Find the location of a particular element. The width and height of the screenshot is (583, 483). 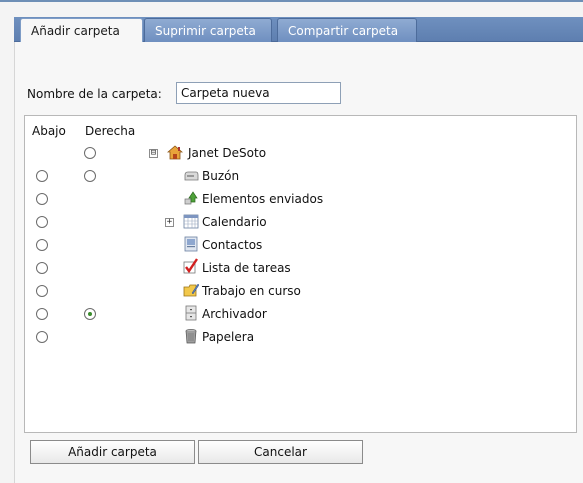

trash-icon is located at coordinates (191, 336).